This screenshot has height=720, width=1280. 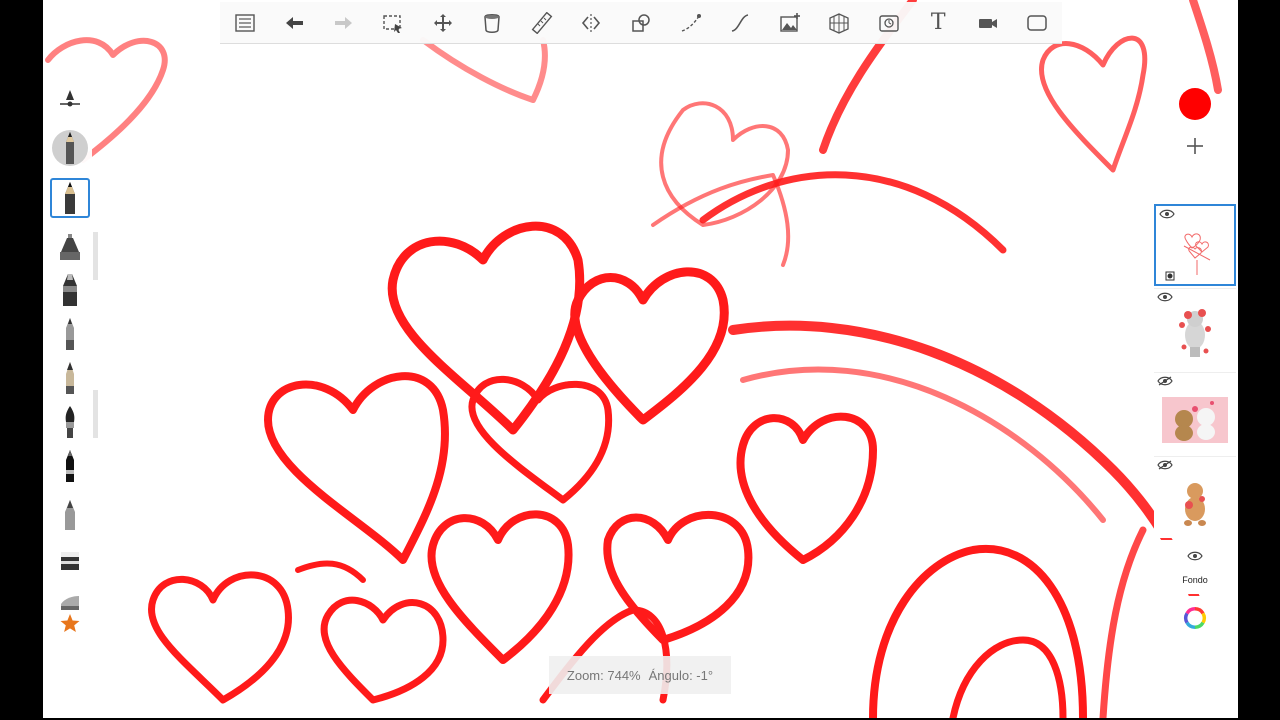 What do you see at coordinates (988, 23) in the screenshot?
I see `record-icon` at bounding box center [988, 23].